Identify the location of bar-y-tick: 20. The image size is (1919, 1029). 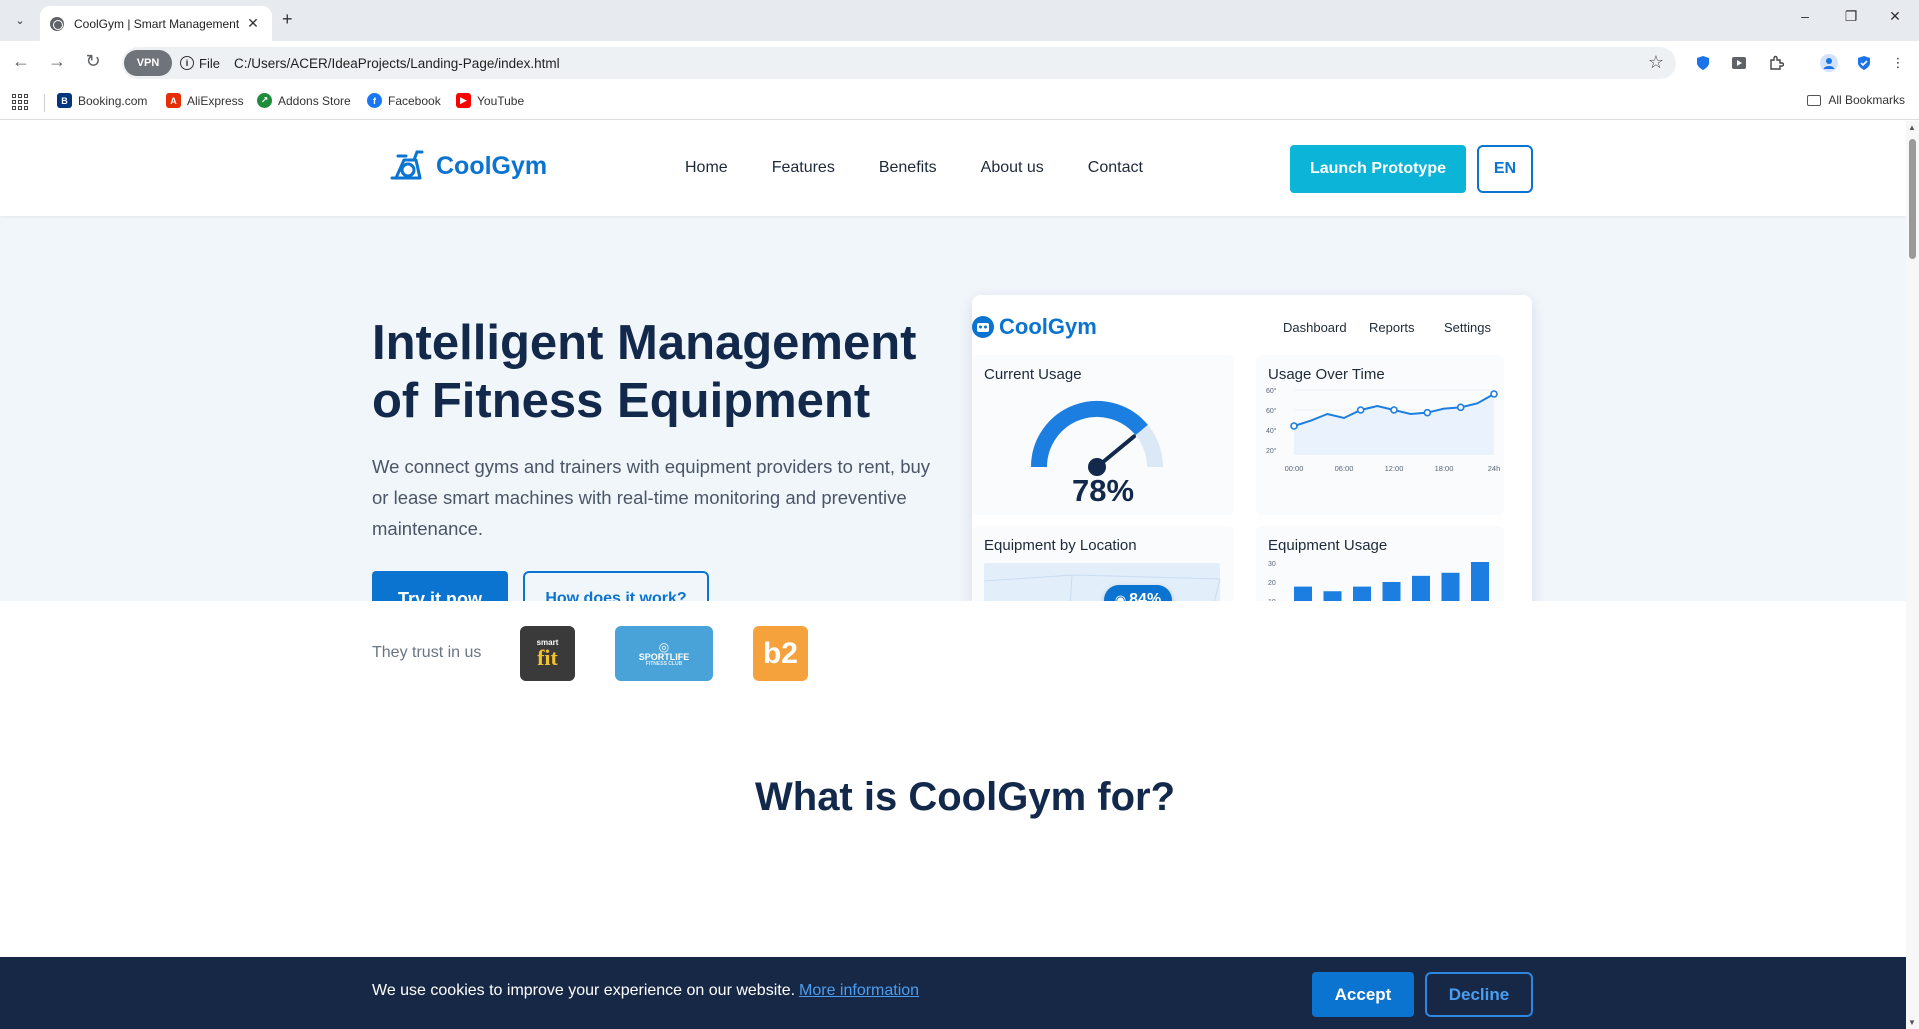
(1272, 583).